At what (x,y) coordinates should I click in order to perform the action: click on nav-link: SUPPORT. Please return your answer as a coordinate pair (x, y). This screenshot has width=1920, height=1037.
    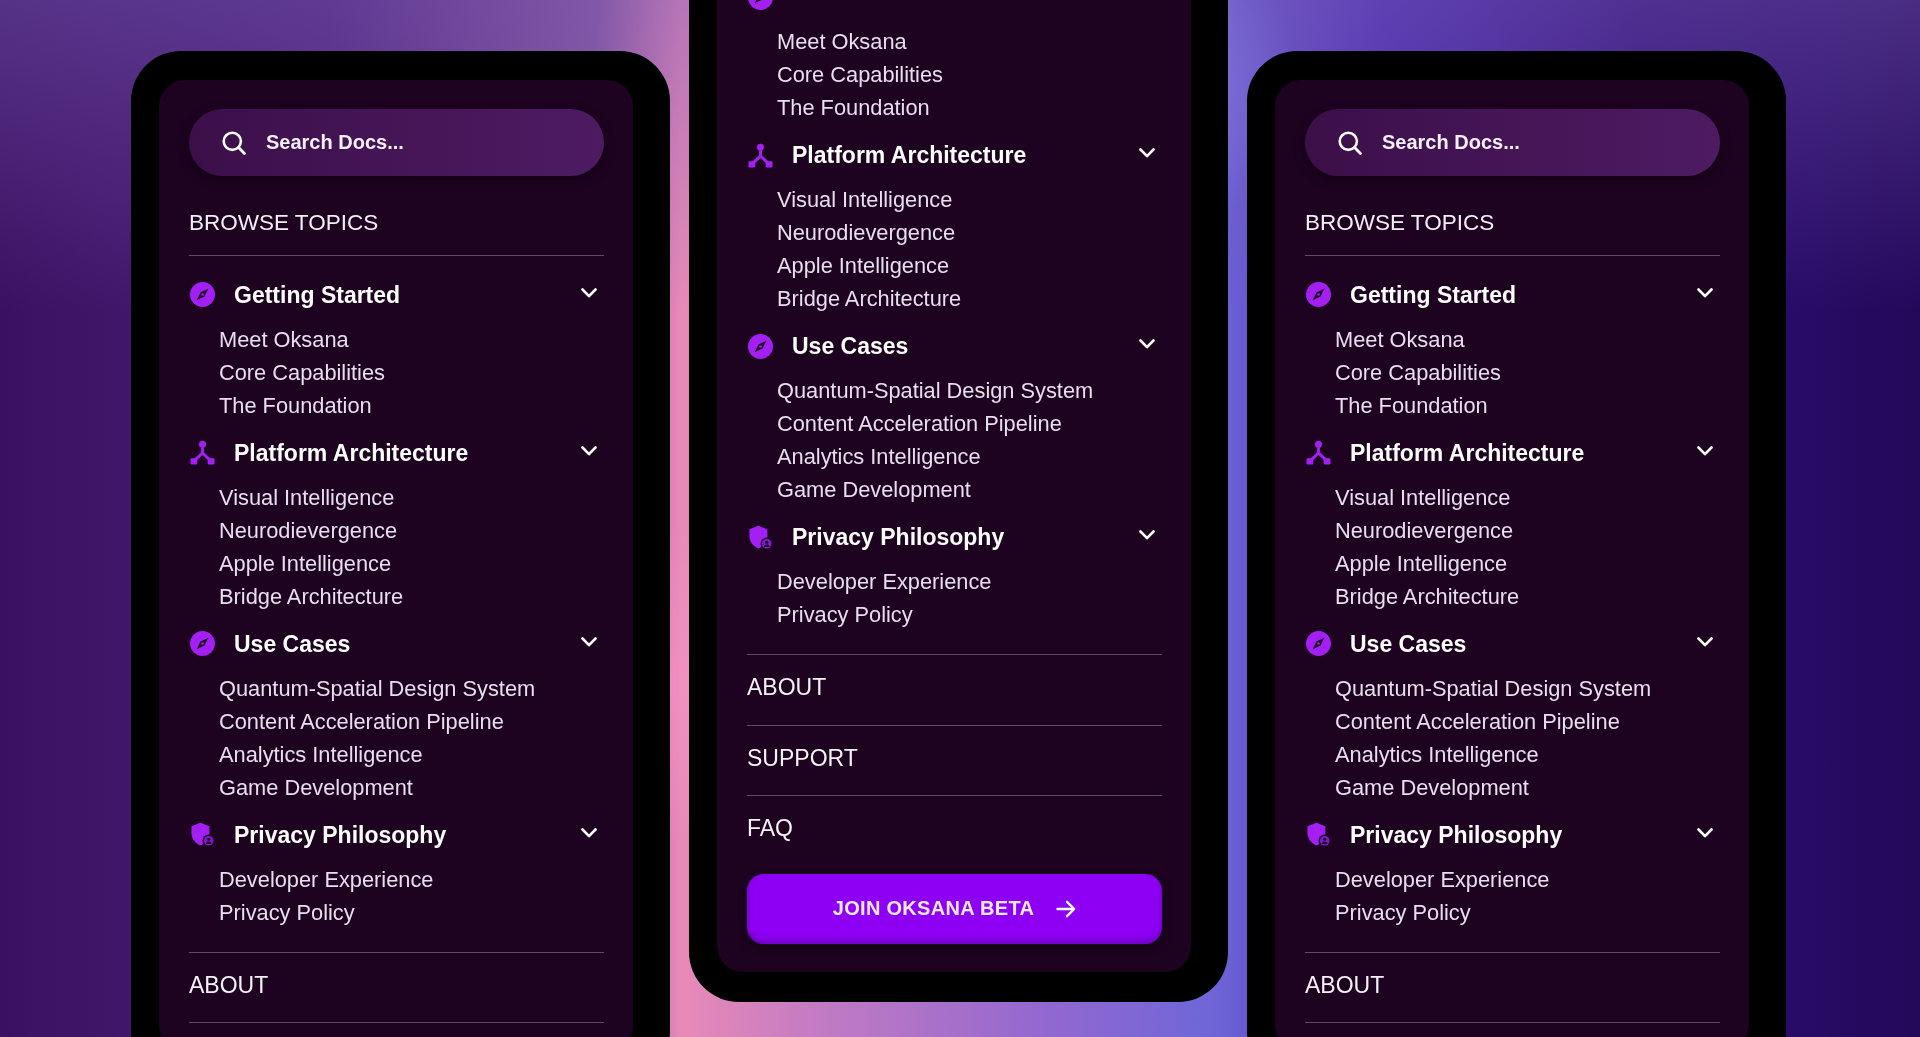
    Looking at the image, I should click on (802, 757).